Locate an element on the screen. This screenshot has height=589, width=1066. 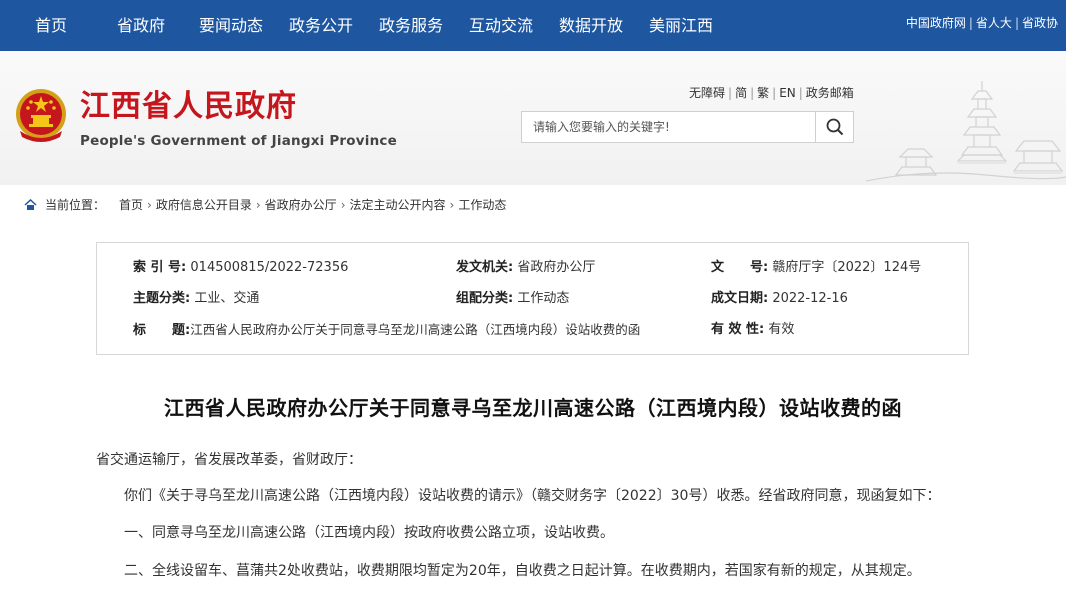
meta-index: 索 引 号: 014500815/2022-72356 is located at coordinates (240, 268).